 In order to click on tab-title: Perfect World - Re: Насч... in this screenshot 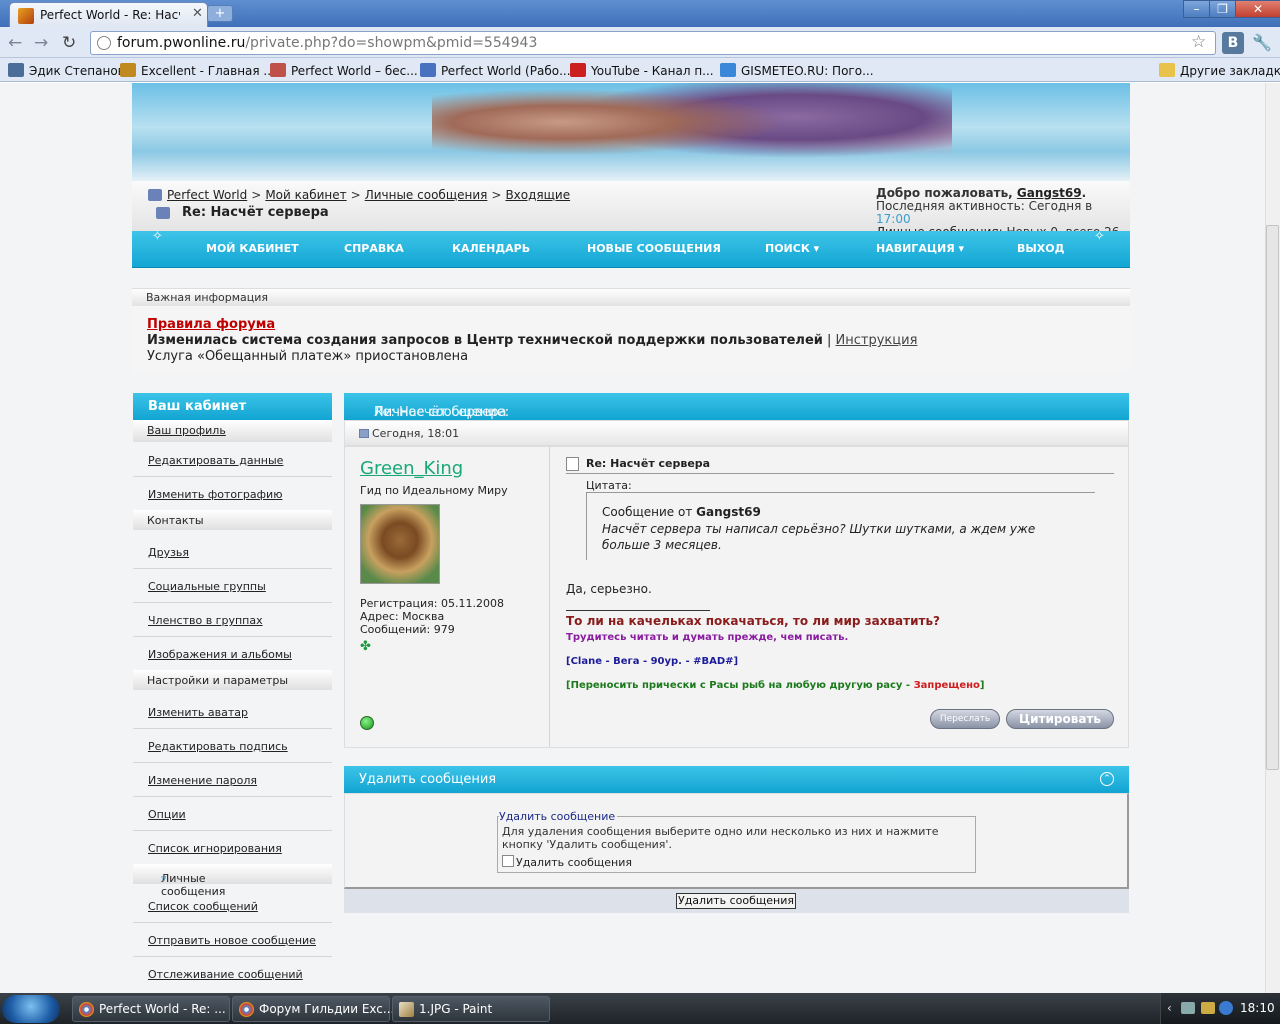, I will do `click(110, 15)`.